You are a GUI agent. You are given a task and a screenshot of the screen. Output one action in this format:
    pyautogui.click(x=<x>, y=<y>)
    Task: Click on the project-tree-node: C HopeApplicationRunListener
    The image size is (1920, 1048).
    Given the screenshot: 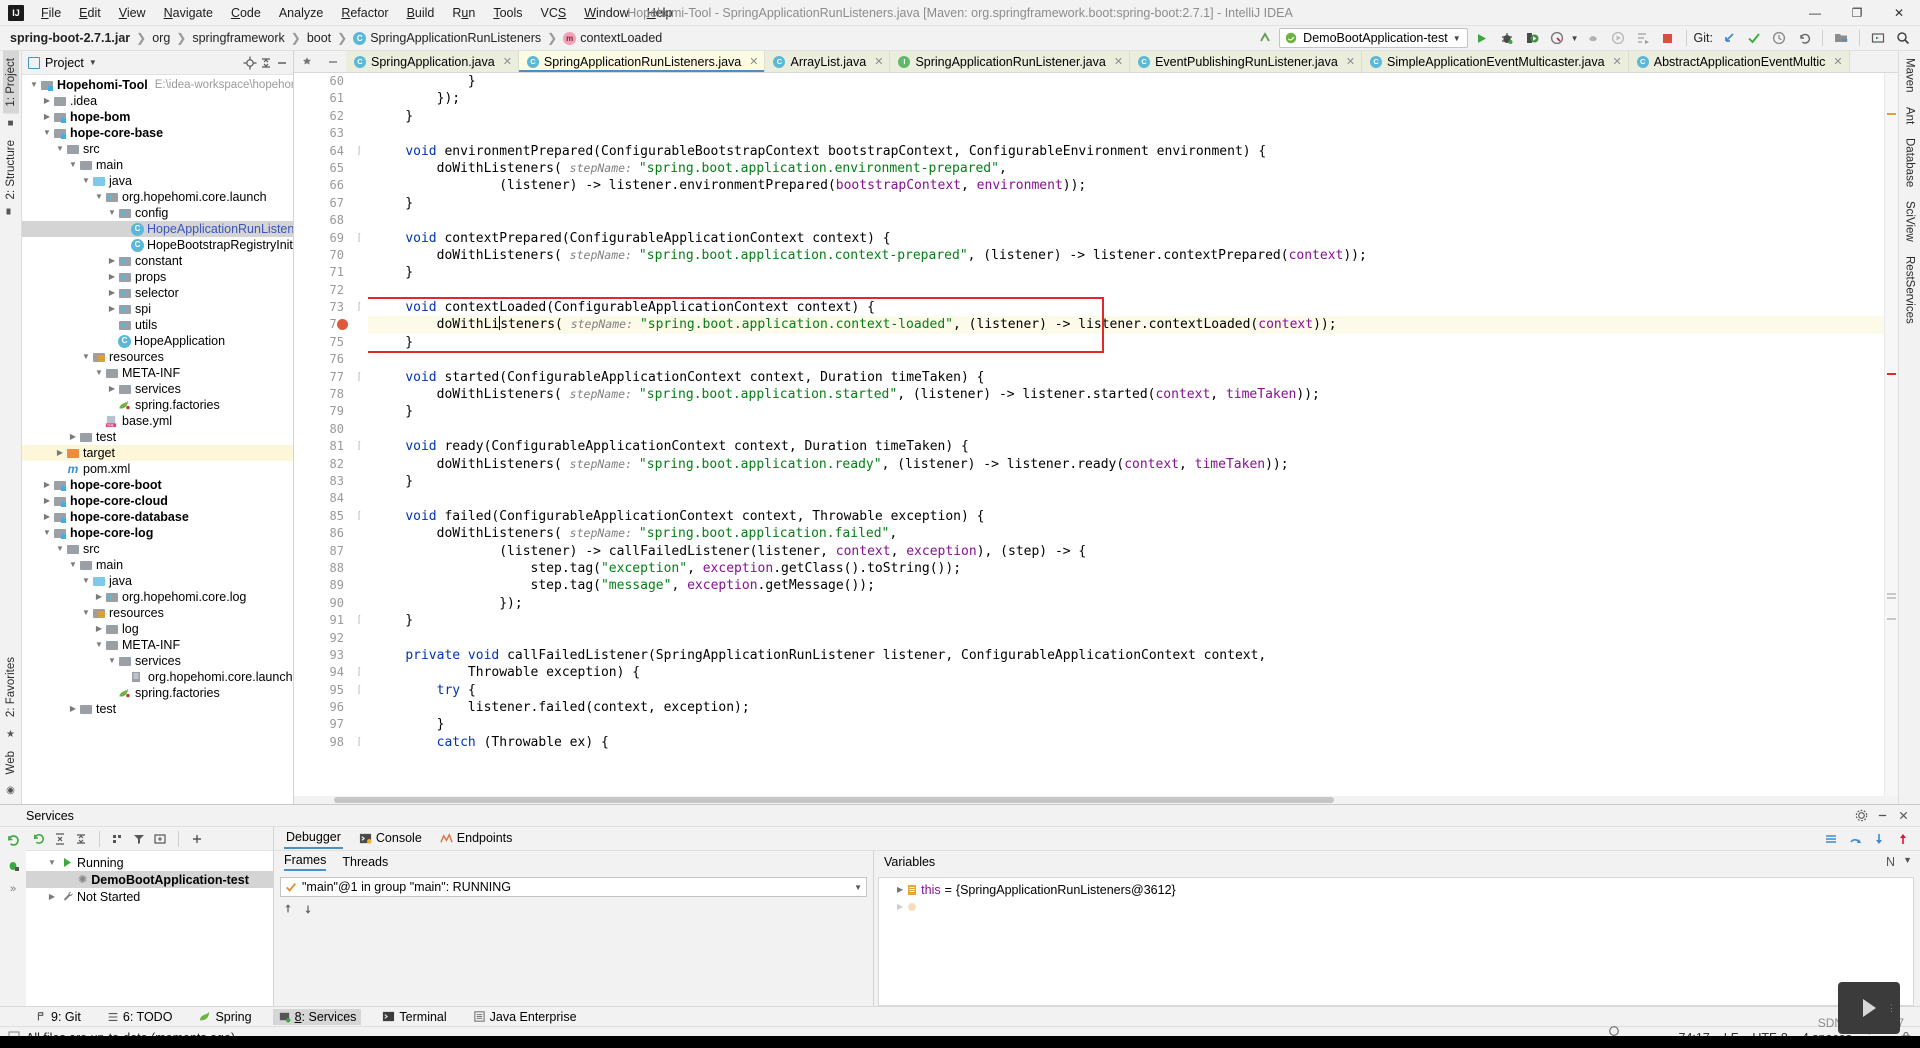 What is the action you would take?
    pyautogui.click(x=157, y=229)
    